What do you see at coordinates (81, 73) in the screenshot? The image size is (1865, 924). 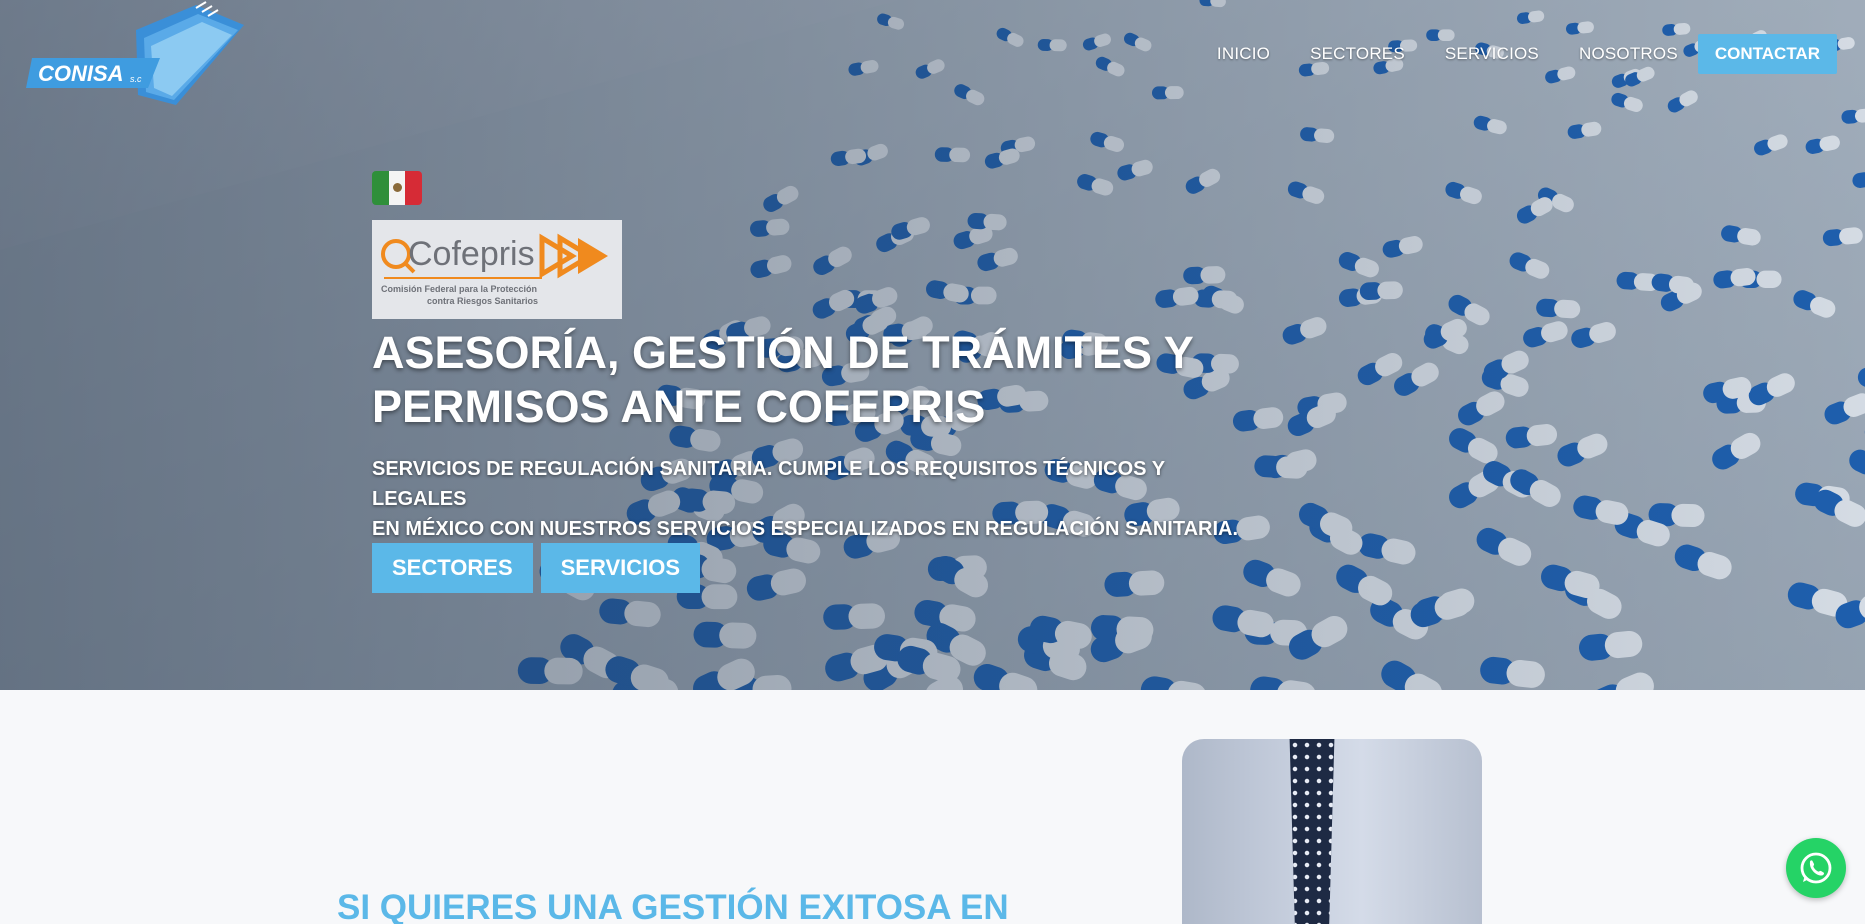 I see `logo-text: CONISA` at bounding box center [81, 73].